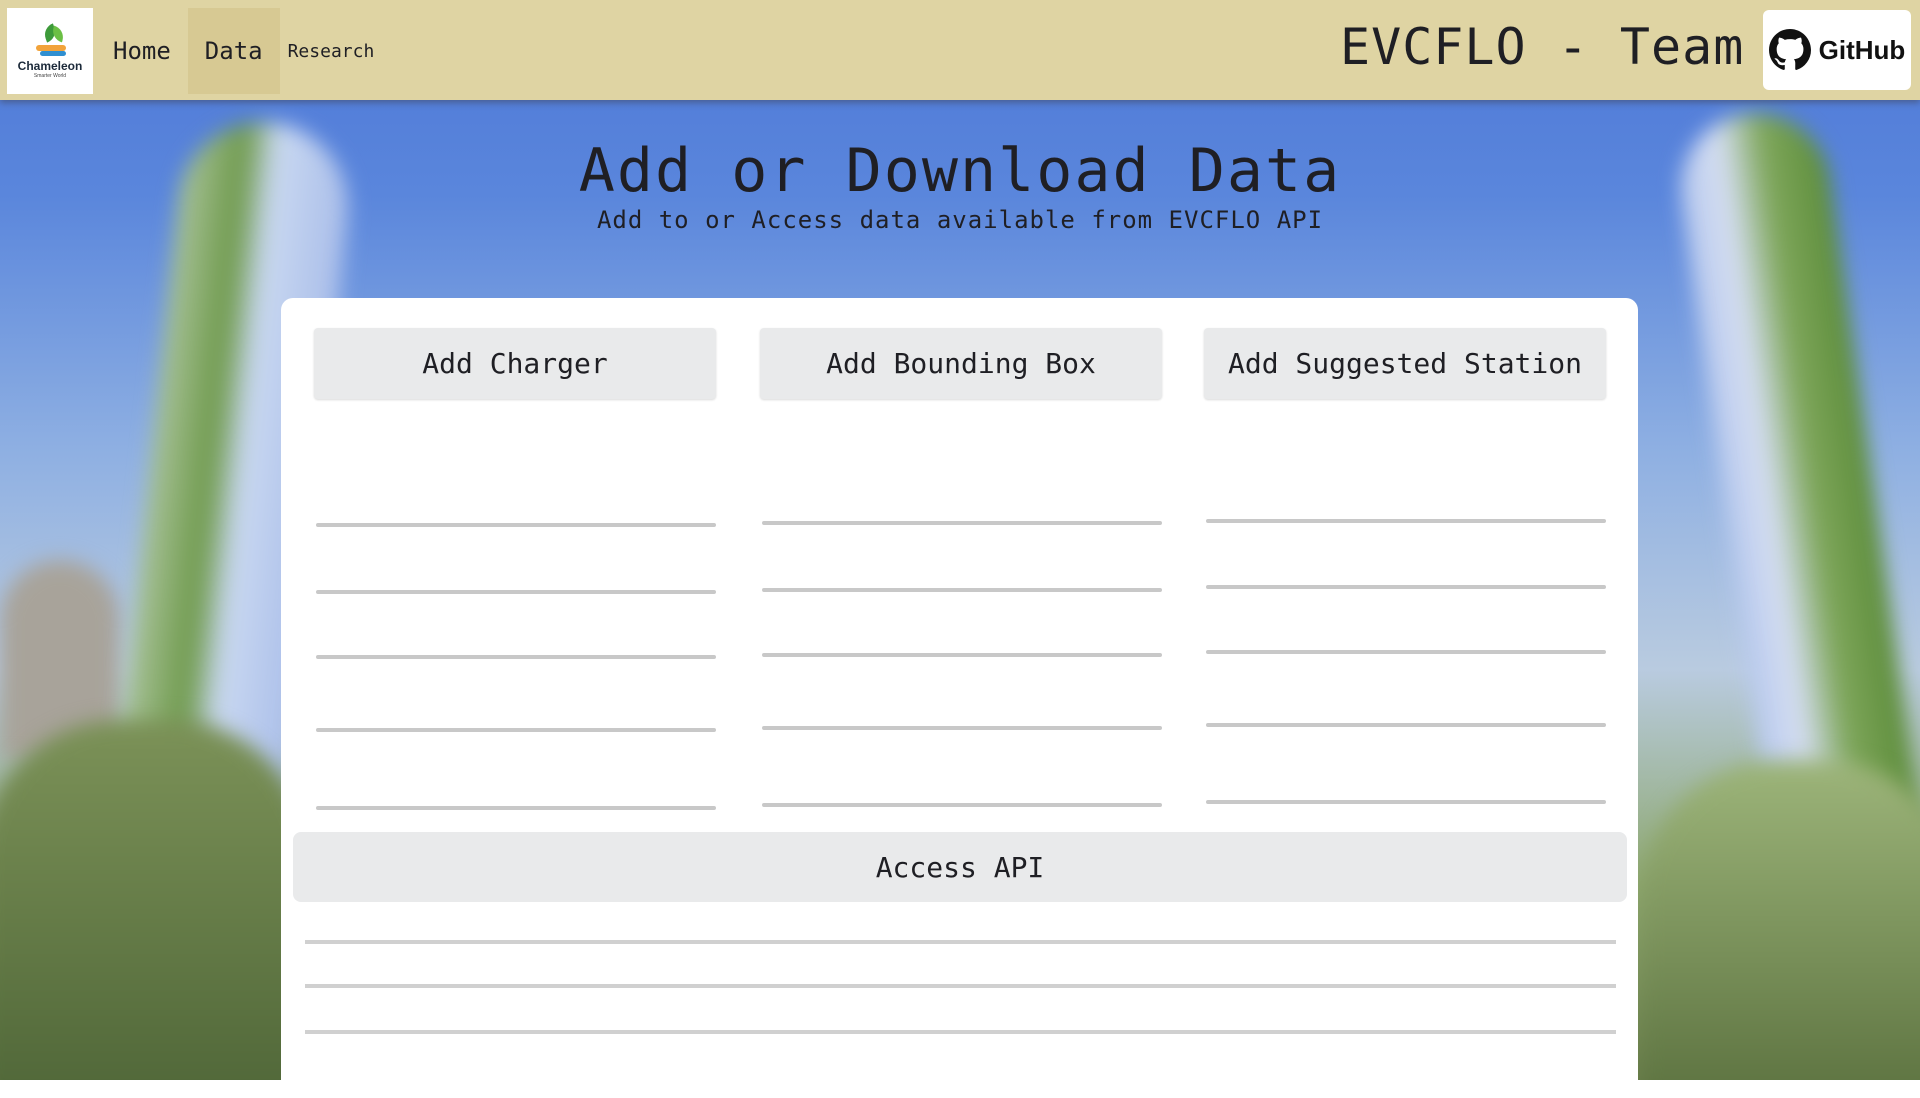  What do you see at coordinates (1780, 920) in the screenshot?
I see `background-greenery-right` at bounding box center [1780, 920].